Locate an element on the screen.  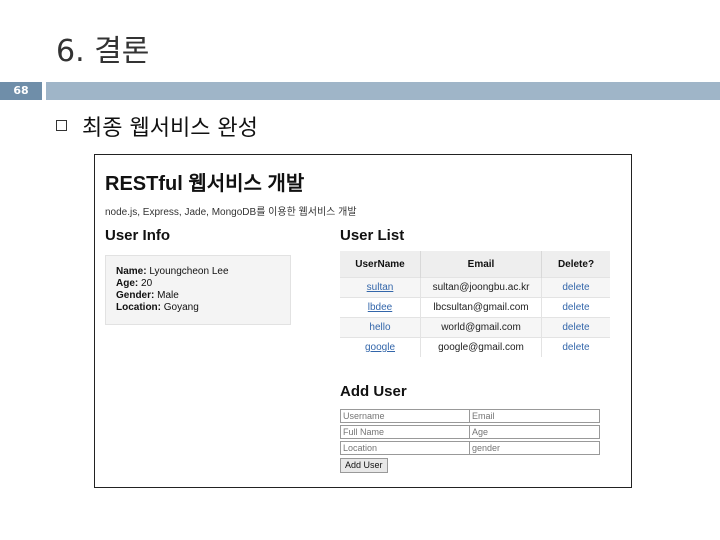
add-user-form: Add User is located at coordinates (470, 441).